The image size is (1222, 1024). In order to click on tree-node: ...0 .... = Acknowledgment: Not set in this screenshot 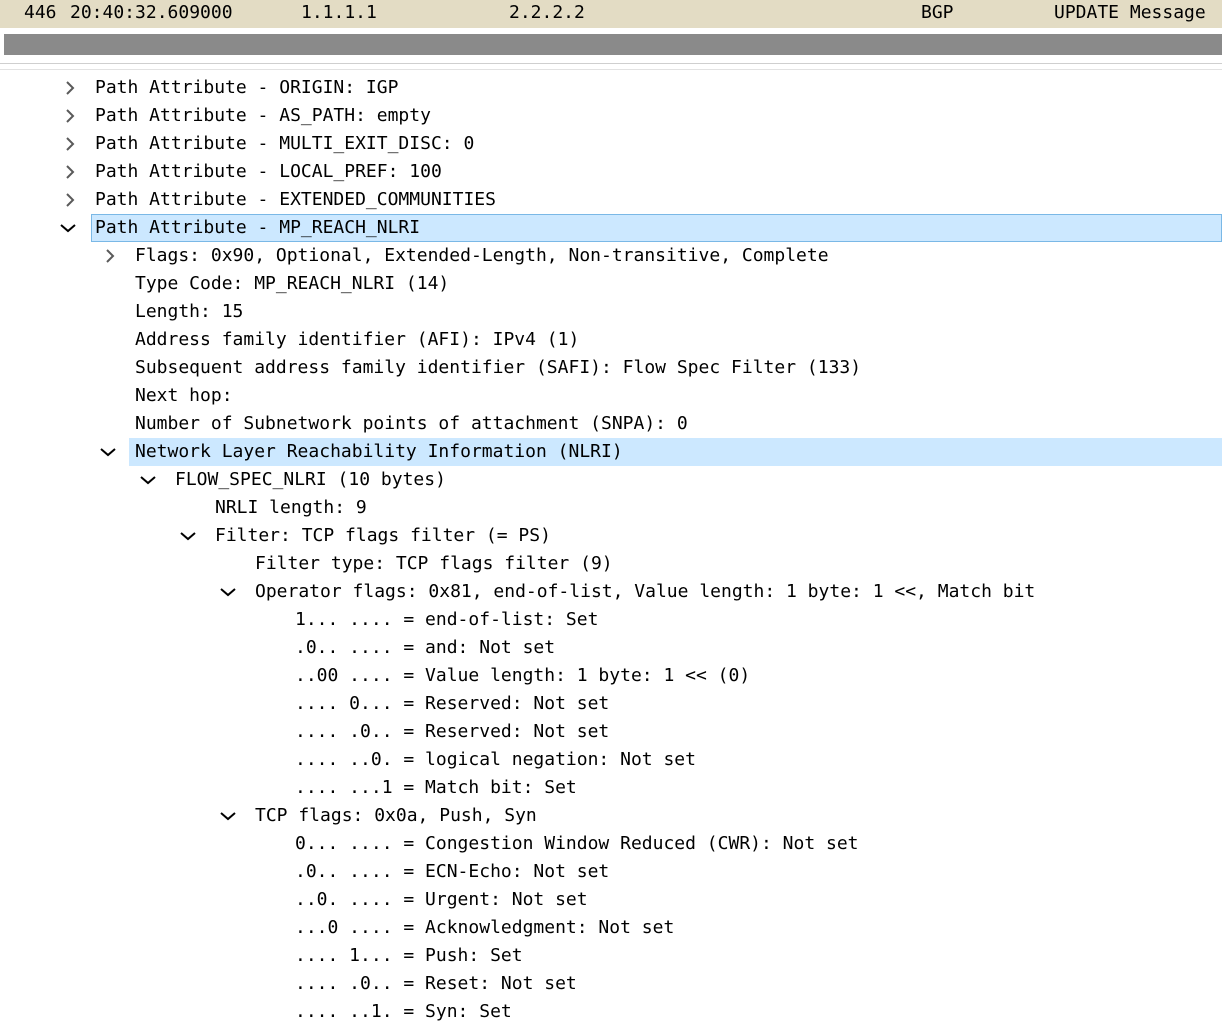, I will do `click(611, 928)`.